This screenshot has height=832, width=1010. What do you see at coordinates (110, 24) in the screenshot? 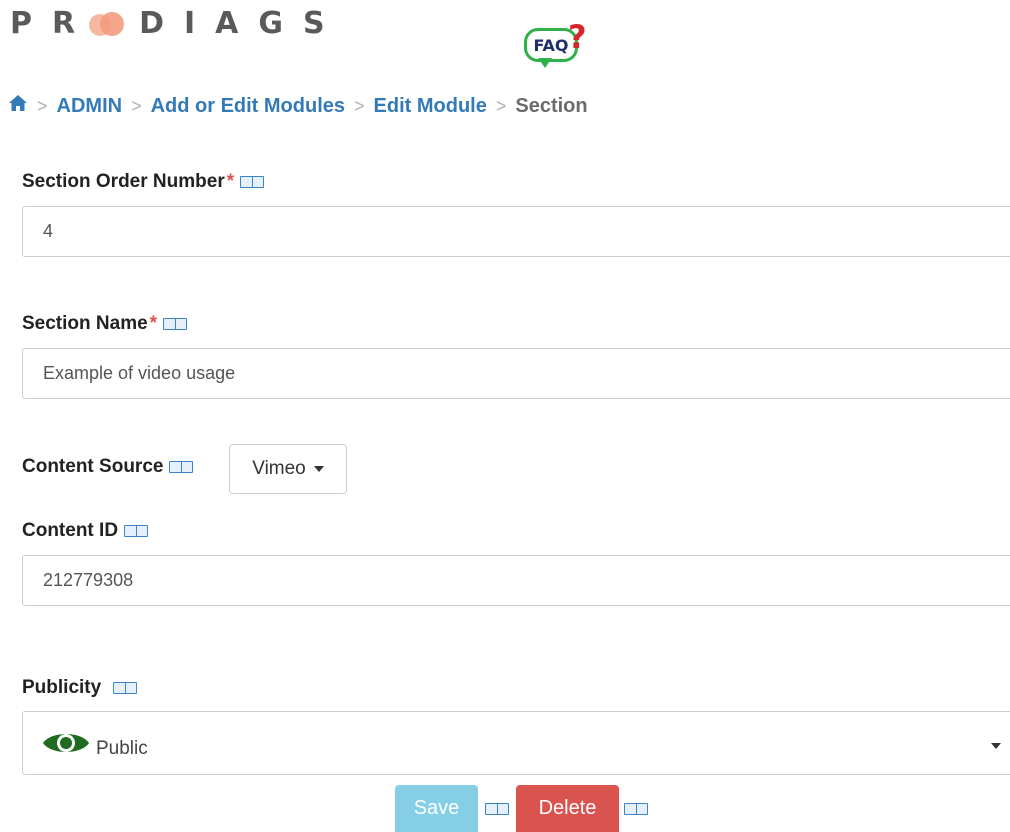
I see `logo-dots-icon` at bounding box center [110, 24].